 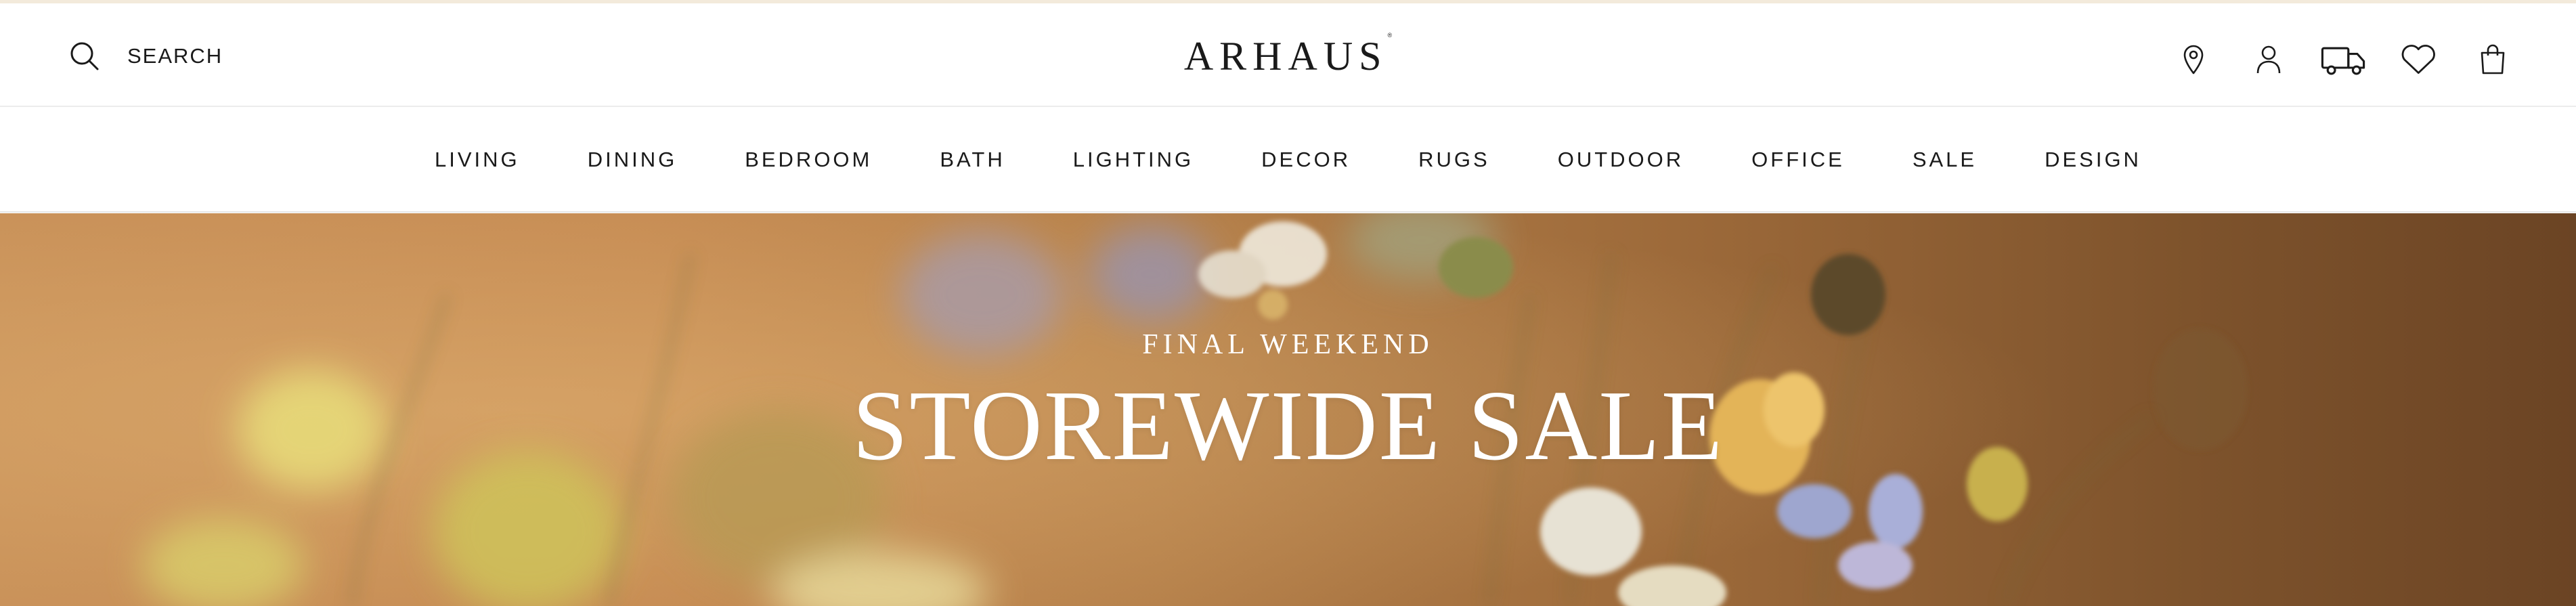 I want to click on header-utility-icons, so click(x=1288, y=60).